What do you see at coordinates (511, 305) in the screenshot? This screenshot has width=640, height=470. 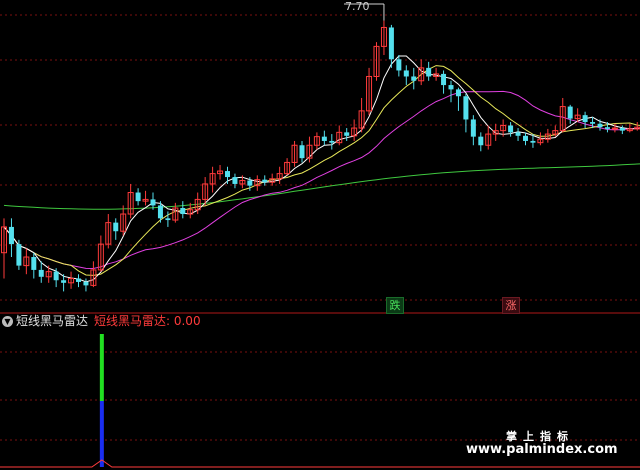 I see `up-signal-badge: 涨` at bounding box center [511, 305].